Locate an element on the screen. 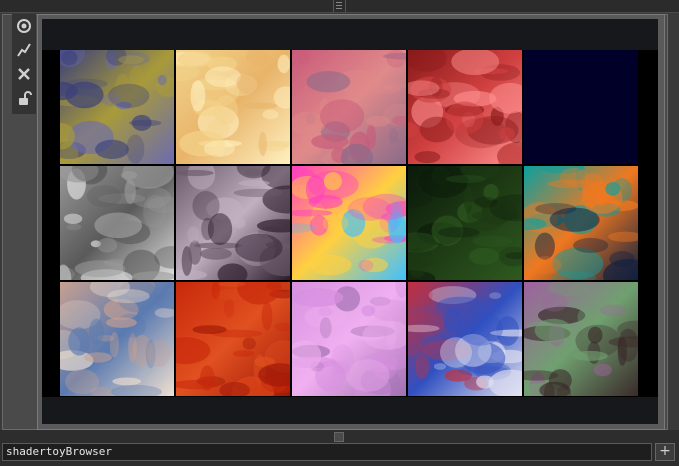 The height and width of the screenshot is (466, 679). viewer-target-button is located at coordinates (24, 26).